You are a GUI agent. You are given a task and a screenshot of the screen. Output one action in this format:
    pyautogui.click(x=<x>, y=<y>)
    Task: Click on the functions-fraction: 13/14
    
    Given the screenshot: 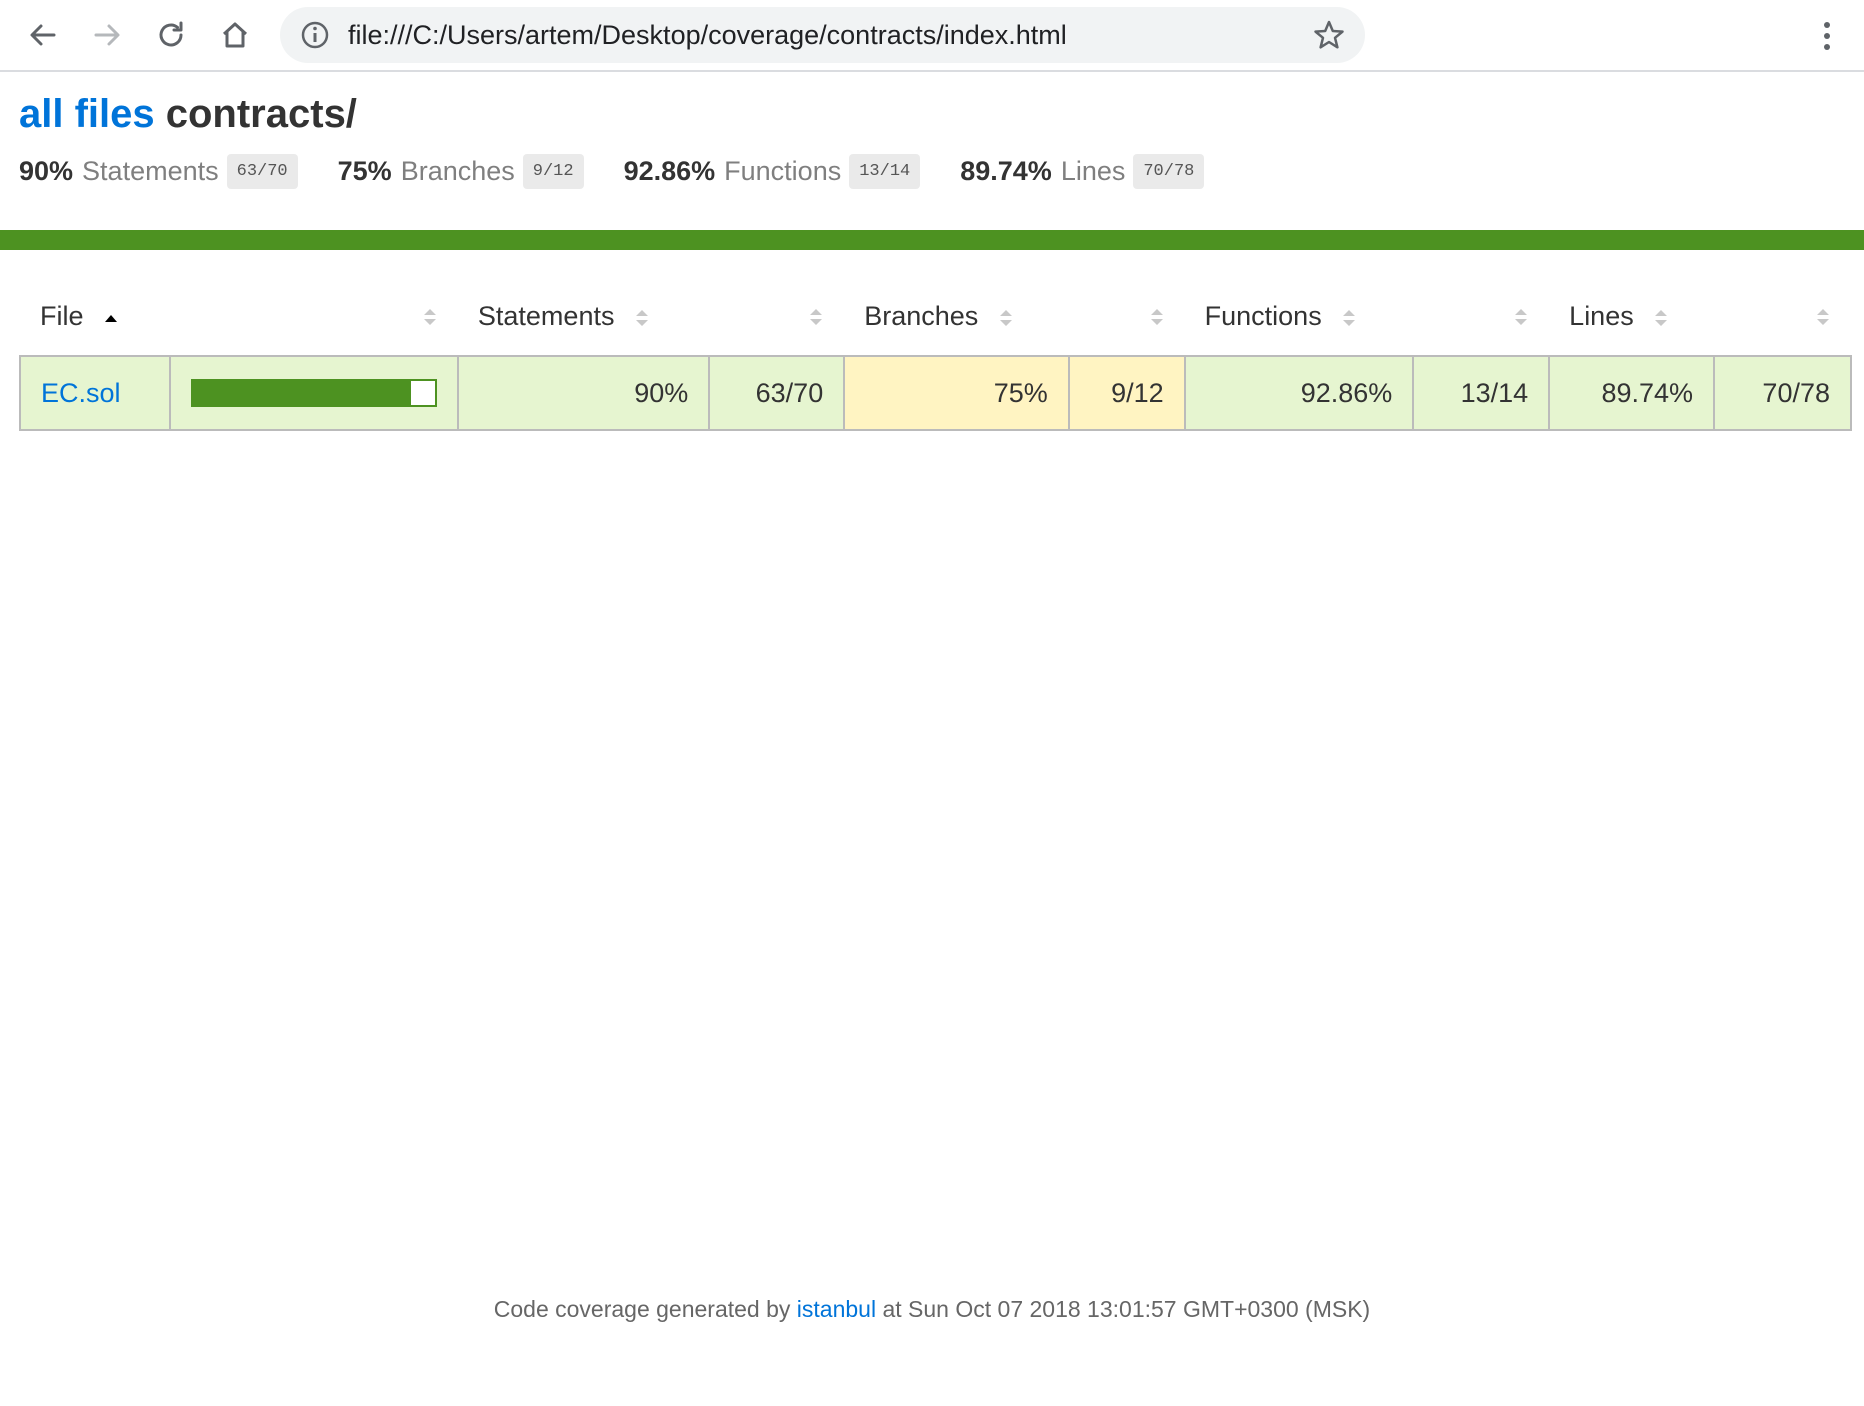 What is the action you would take?
    pyautogui.click(x=885, y=171)
    